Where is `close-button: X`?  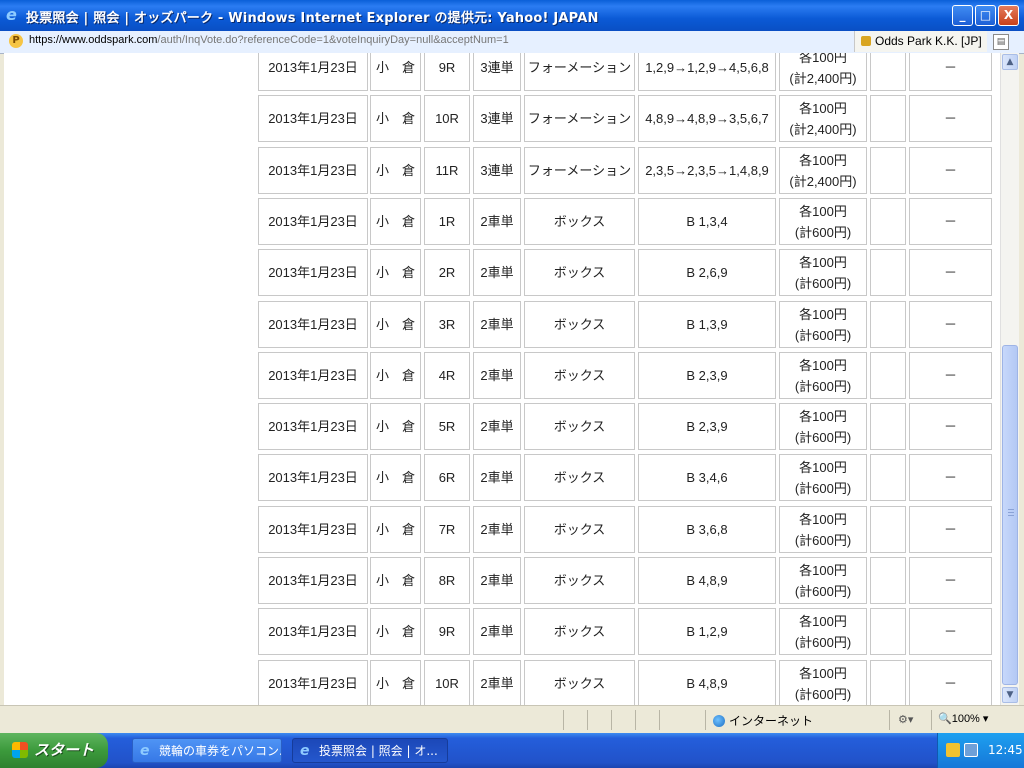
close-button: X is located at coordinates (1008, 15).